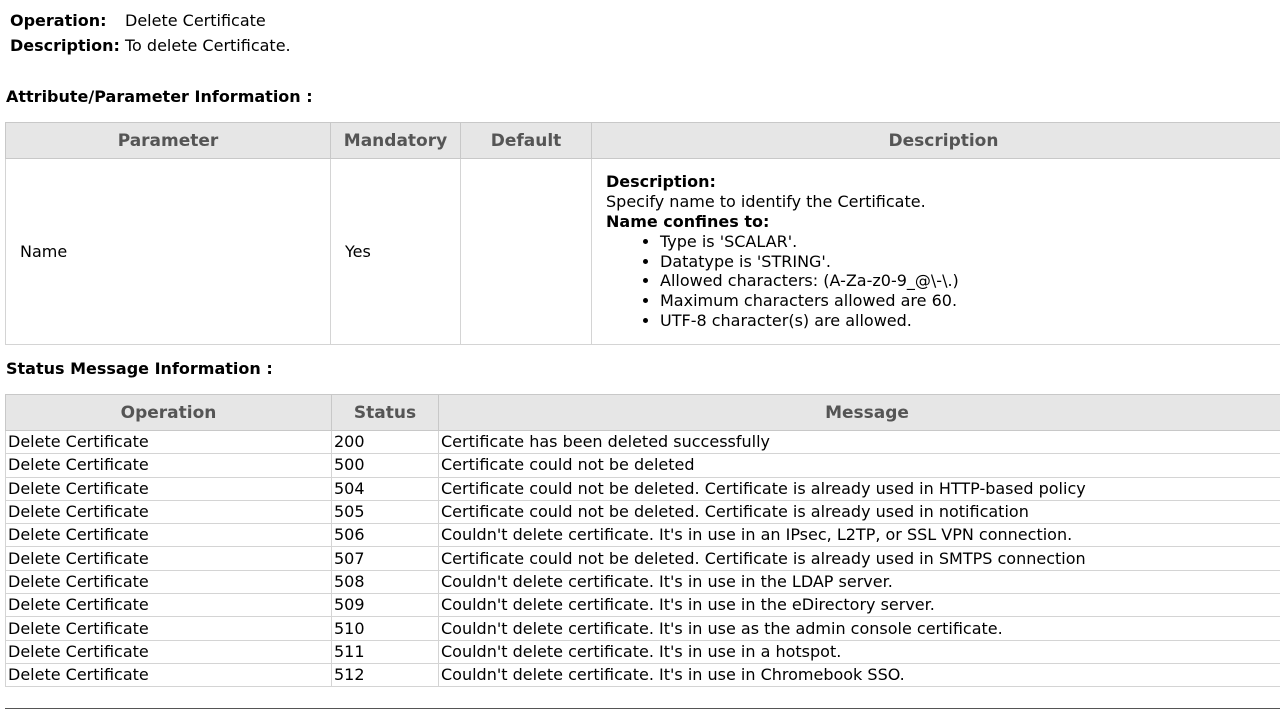  What do you see at coordinates (208, 45) in the screenshot?
I see `description-value: To delete Certificate.` at bounding box center [208, 45].